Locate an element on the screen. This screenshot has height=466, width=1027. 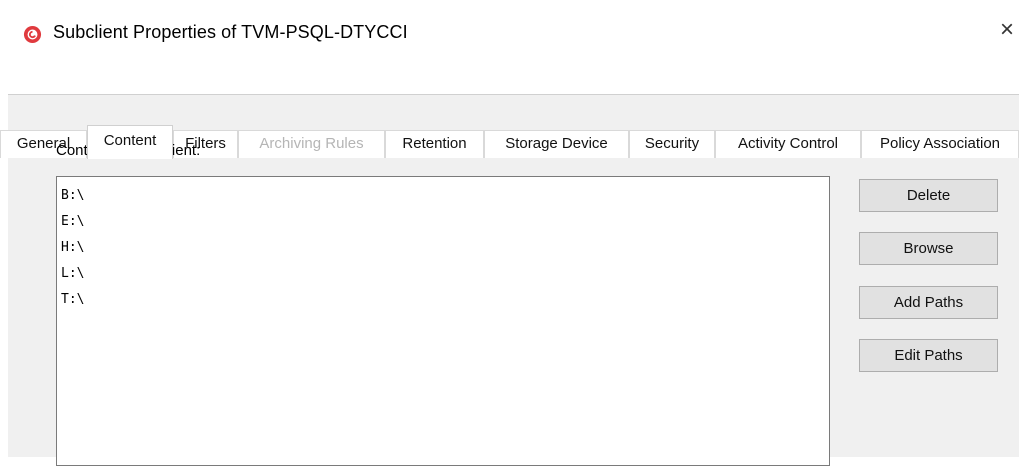
list-item: L:\ is located at coordinates (445, 274).